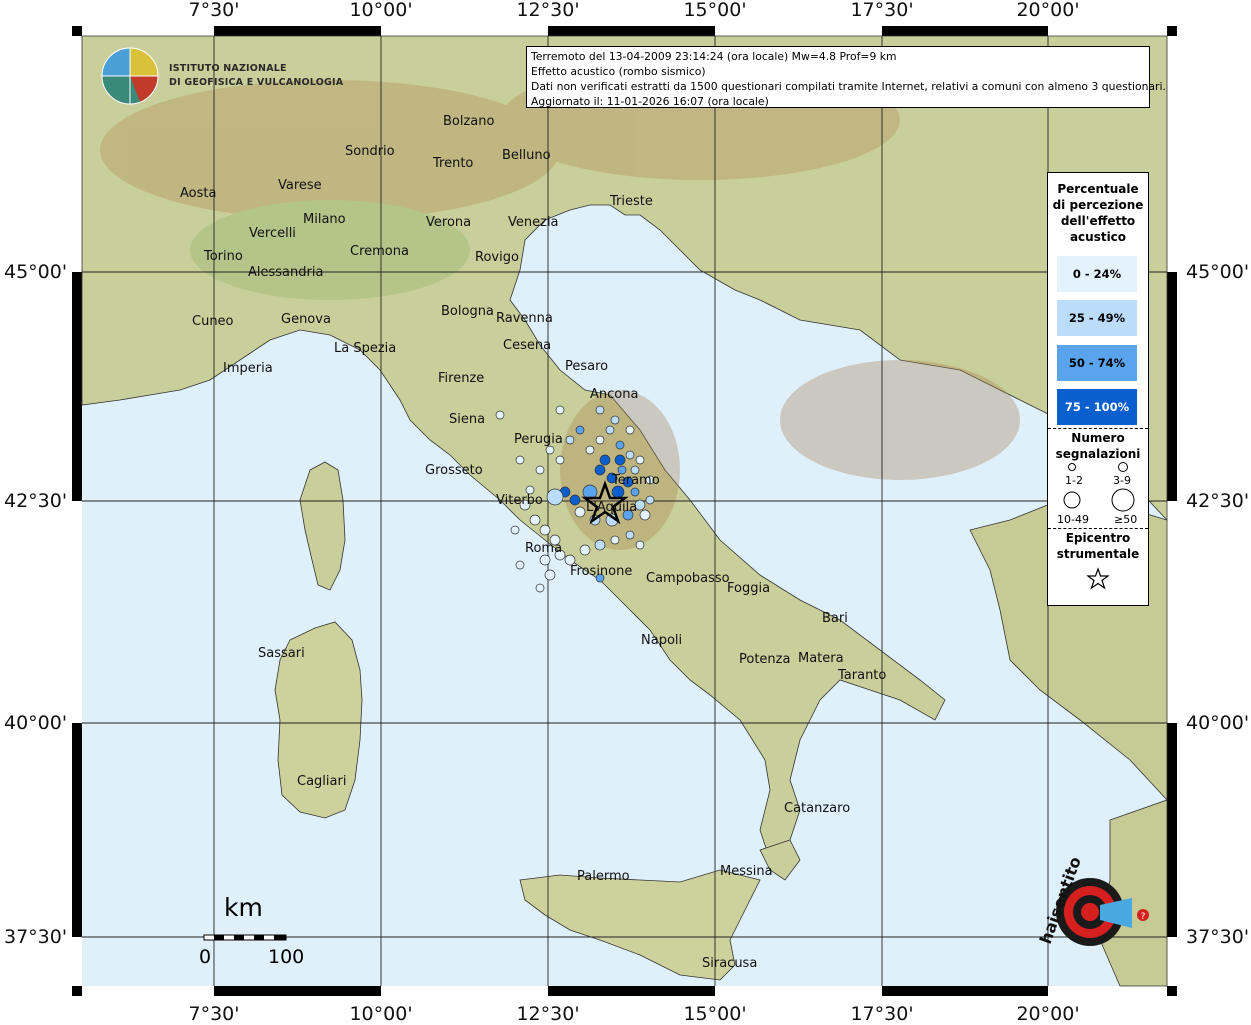 Image resolution: width=1251 pixels, height=1025 pixels. I want to click on lat-label-left: 45°00', so click(36, 272).